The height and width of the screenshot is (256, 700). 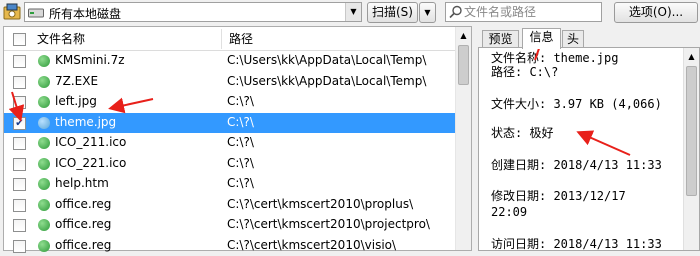 I want to click on table-row: ICO_211.ico C:\?\, so click(x=230, y=143).